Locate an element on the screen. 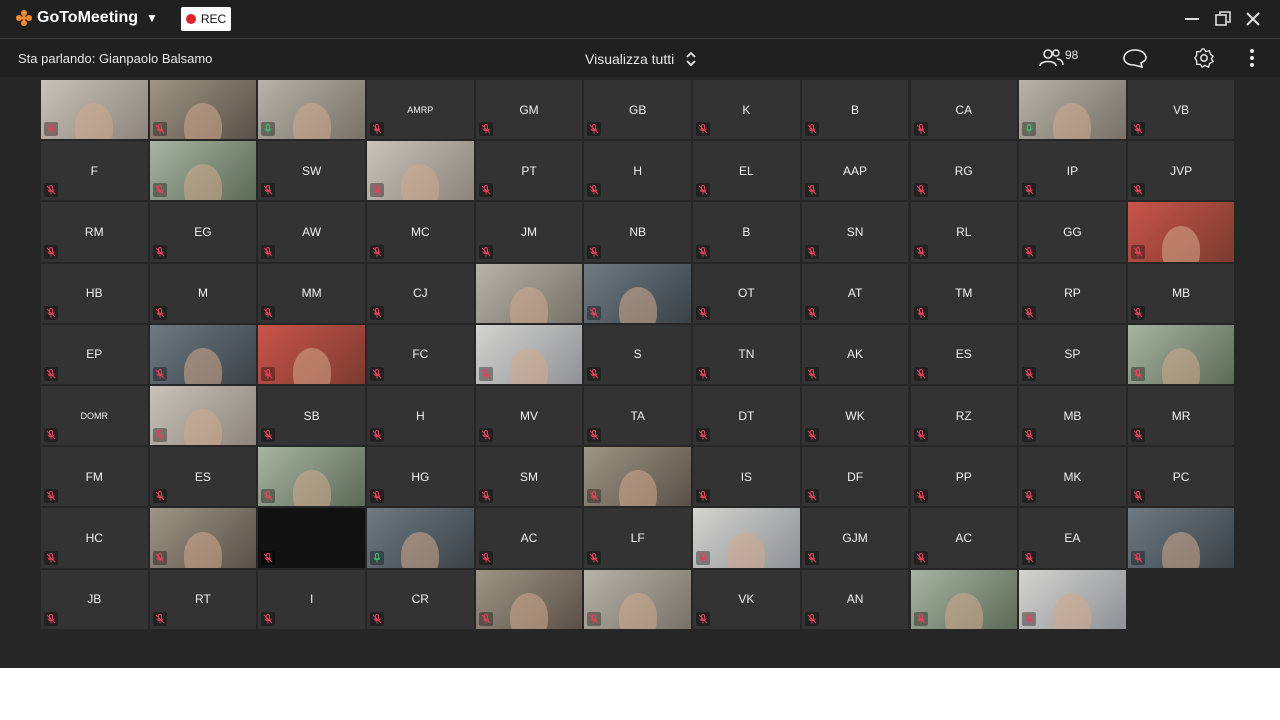 The width and height of the screenshot is (1280, 720). participant-tile: FC is located at coordinates (420, 354).